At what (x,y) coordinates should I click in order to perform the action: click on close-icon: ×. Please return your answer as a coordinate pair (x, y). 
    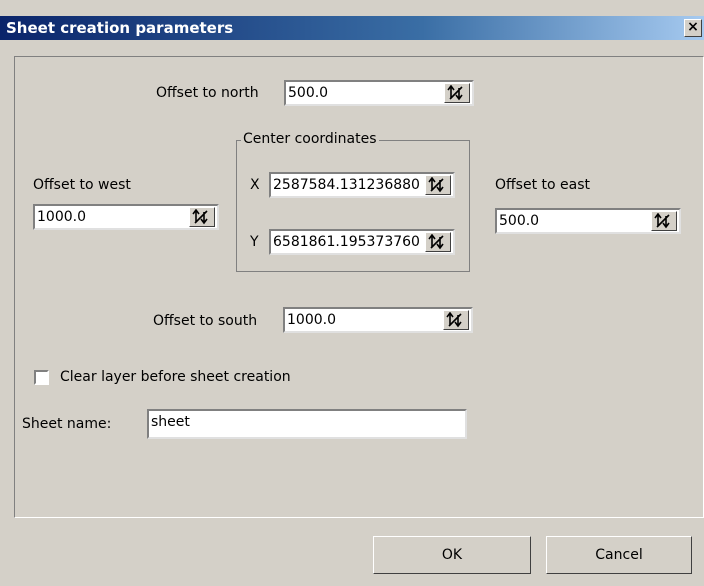
    Looking at the image, I should click on (693, 27).